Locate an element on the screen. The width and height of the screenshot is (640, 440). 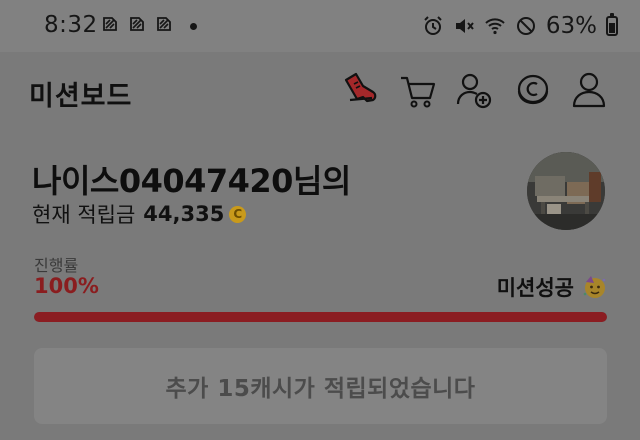
battery-percent: 63% is located at coordinates (571, 26).